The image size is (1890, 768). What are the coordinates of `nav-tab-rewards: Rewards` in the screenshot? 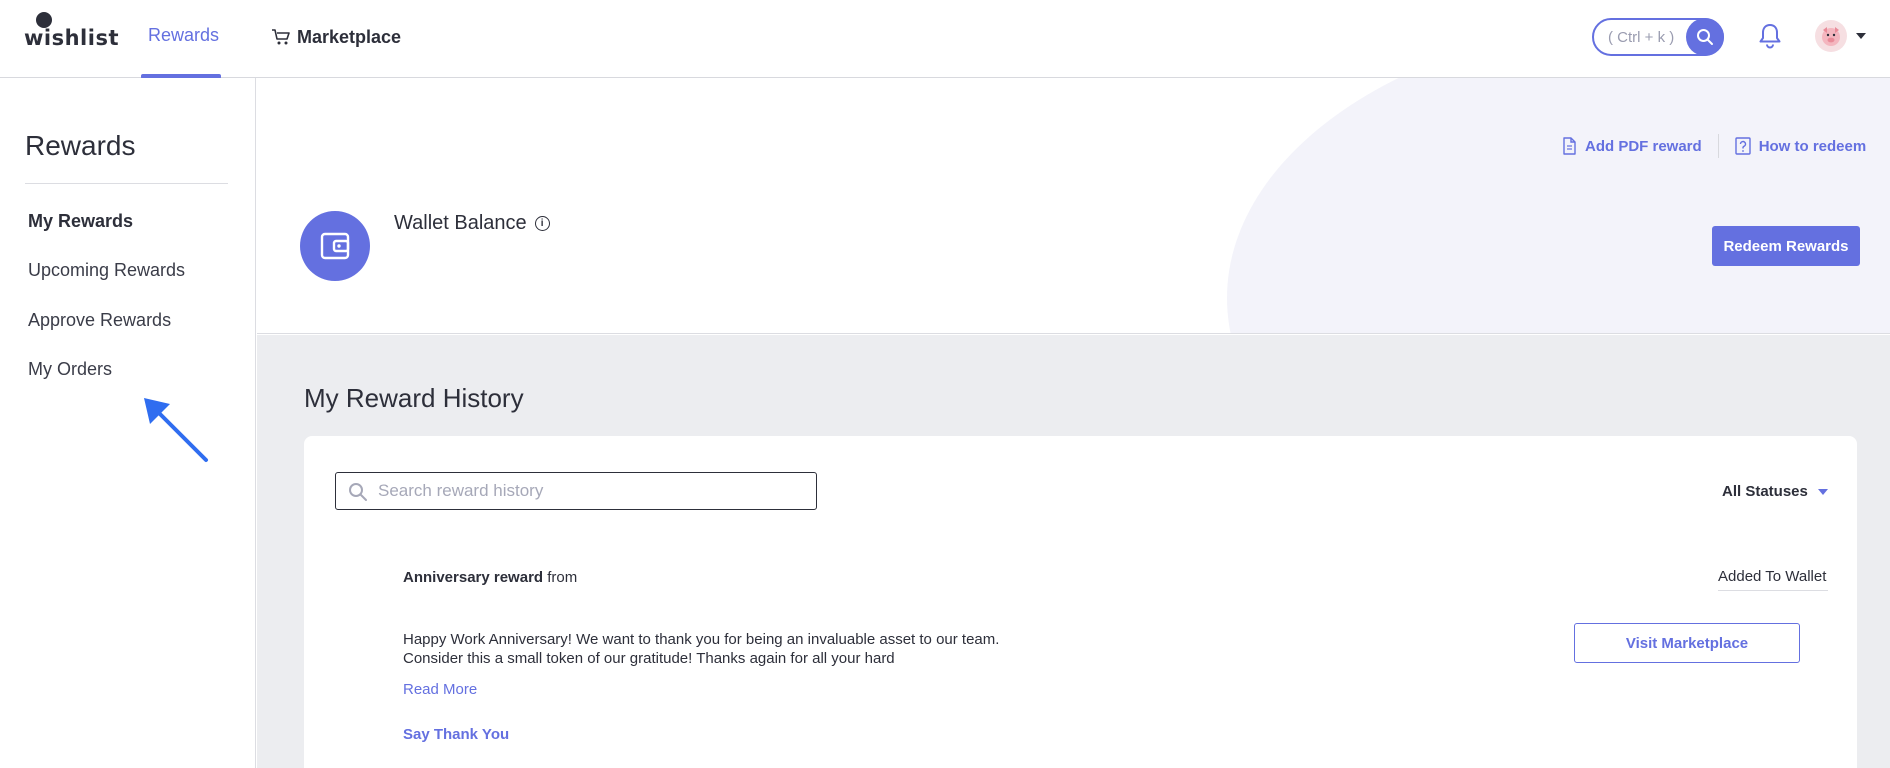 It's located at (181, 39).